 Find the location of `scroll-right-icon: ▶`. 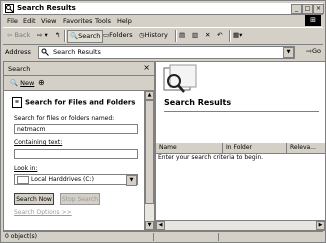

scroll-right-icon: ▶ is located at coordinates (320, 225).